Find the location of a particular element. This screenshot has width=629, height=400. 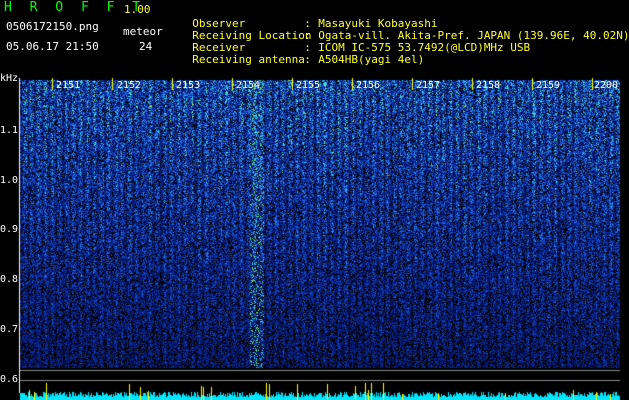

minute-label: 2159 is located at coordinates (548, 85).